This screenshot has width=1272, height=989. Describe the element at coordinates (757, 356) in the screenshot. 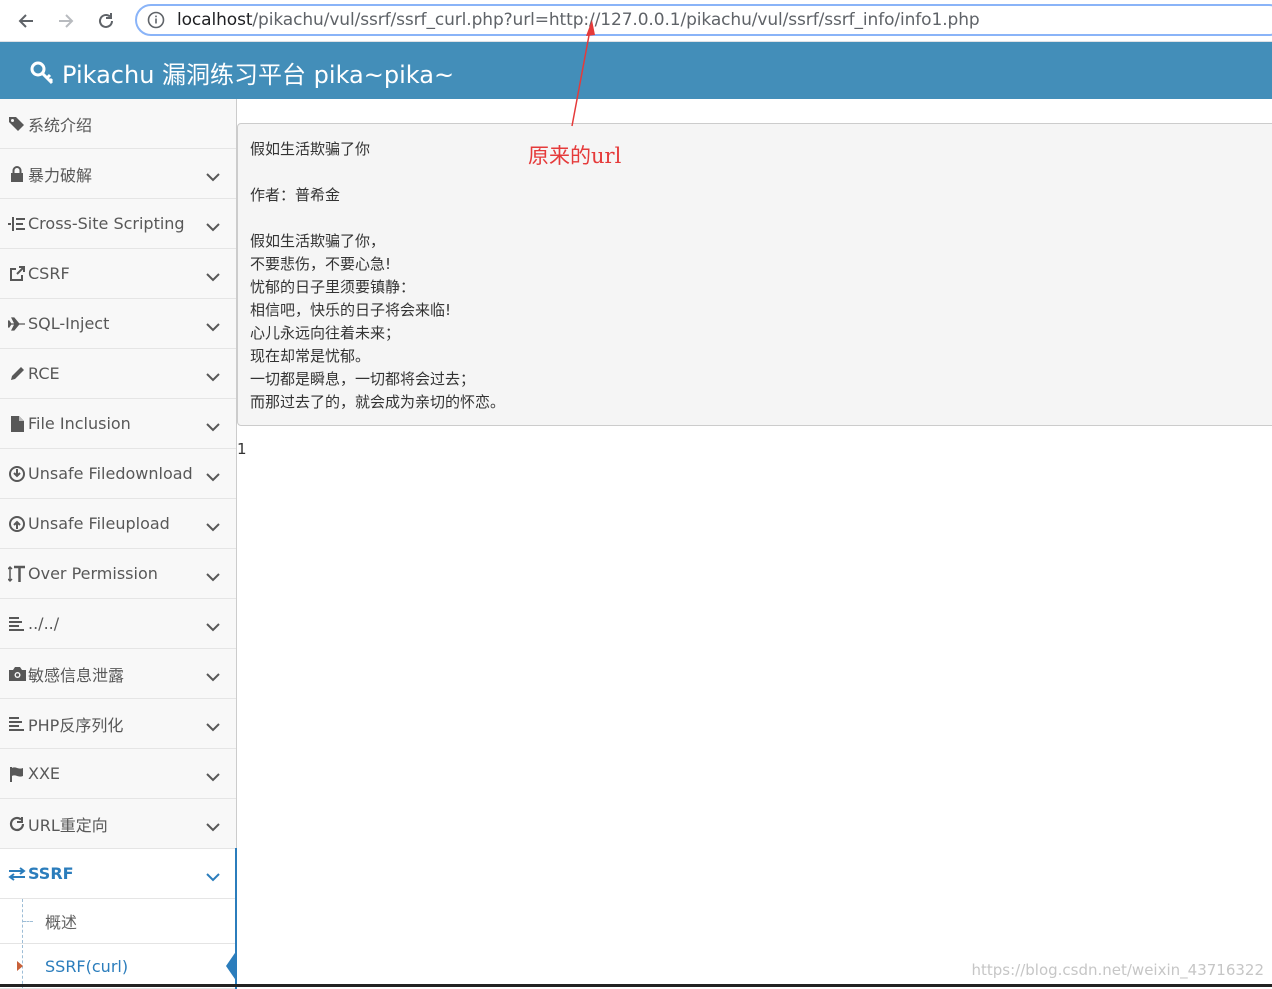

I see `poem-line: 现在却常是忧郁。` at that location.